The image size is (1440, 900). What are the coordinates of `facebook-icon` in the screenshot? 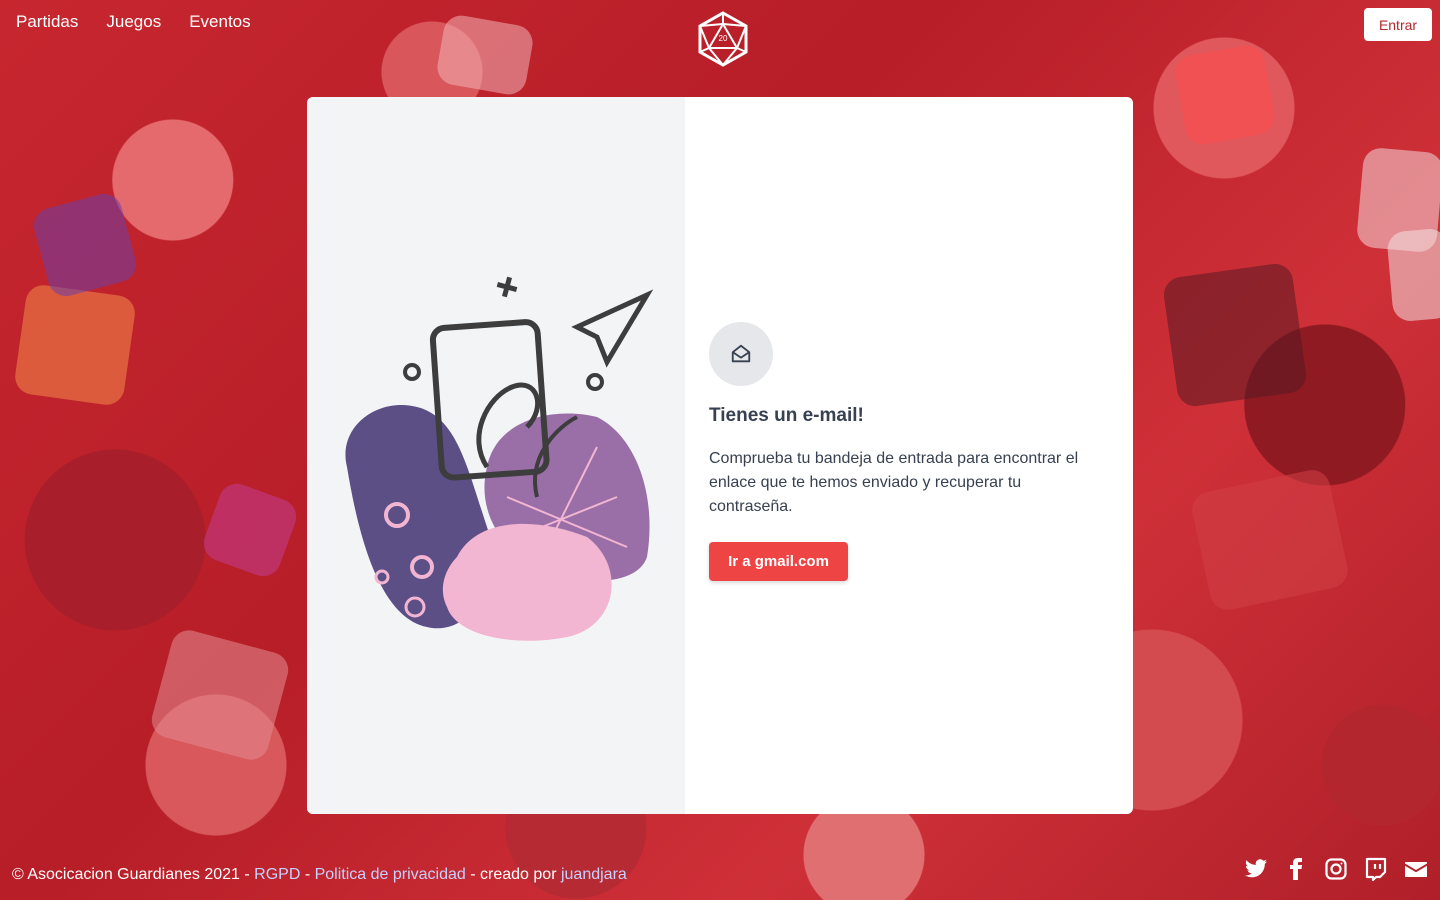 It's located at (1296, 869).